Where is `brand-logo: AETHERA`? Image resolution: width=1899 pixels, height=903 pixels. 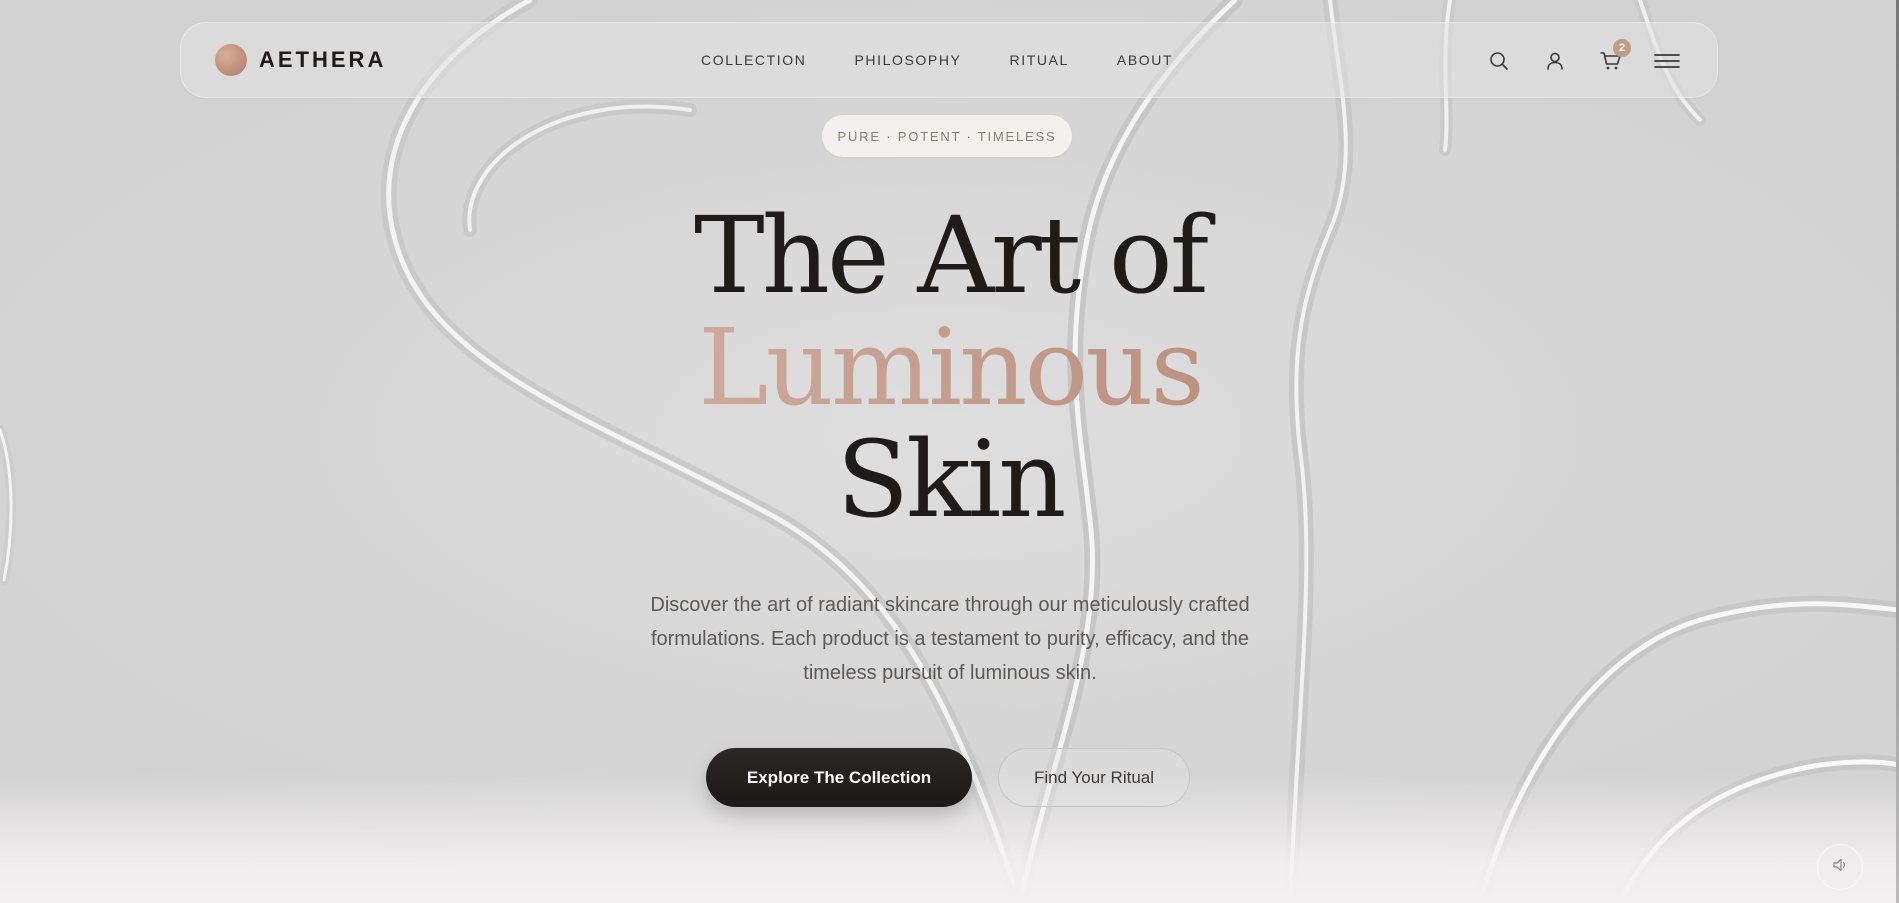 brand-logo: AETHERA is located at coordinates (300, 60).